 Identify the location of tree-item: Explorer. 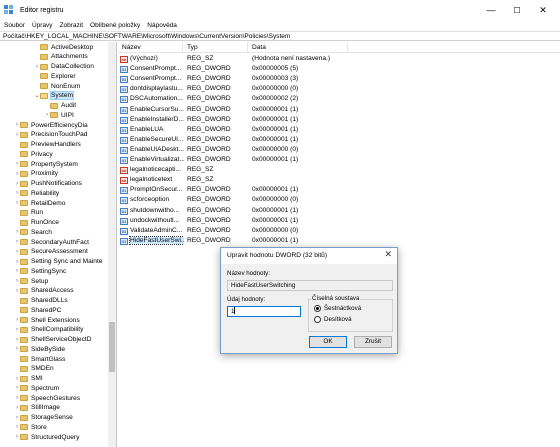
(55, 76).